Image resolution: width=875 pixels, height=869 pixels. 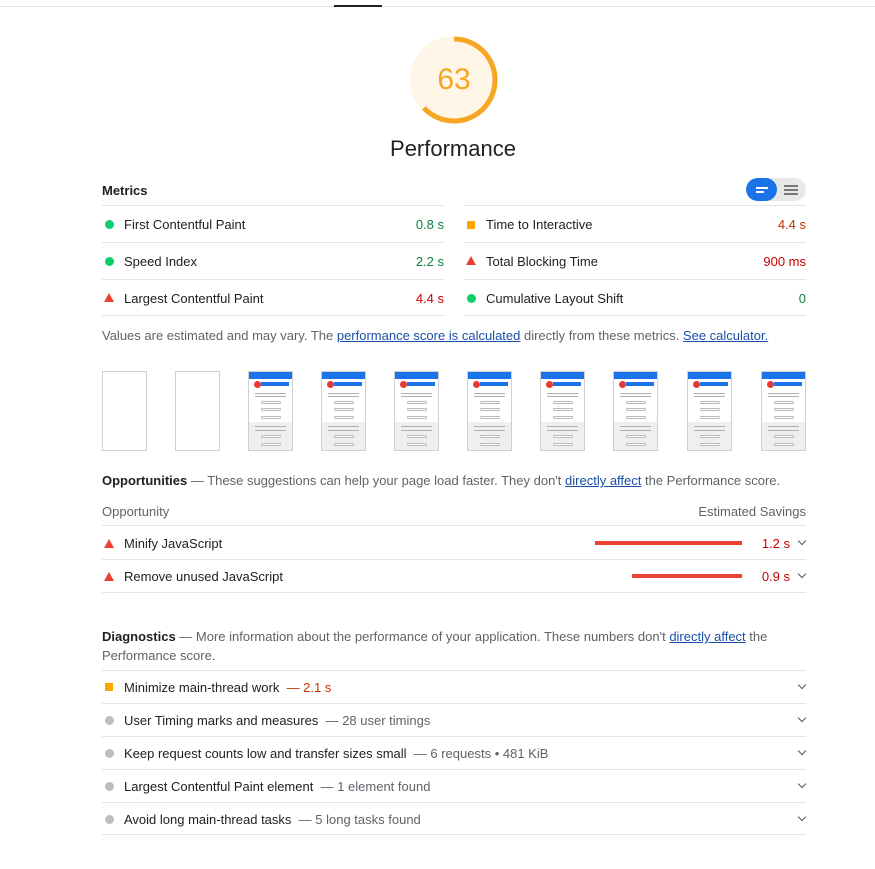 I want to click on opportunity-label: Remove unused JavaScript, so click(x=203, y=576).